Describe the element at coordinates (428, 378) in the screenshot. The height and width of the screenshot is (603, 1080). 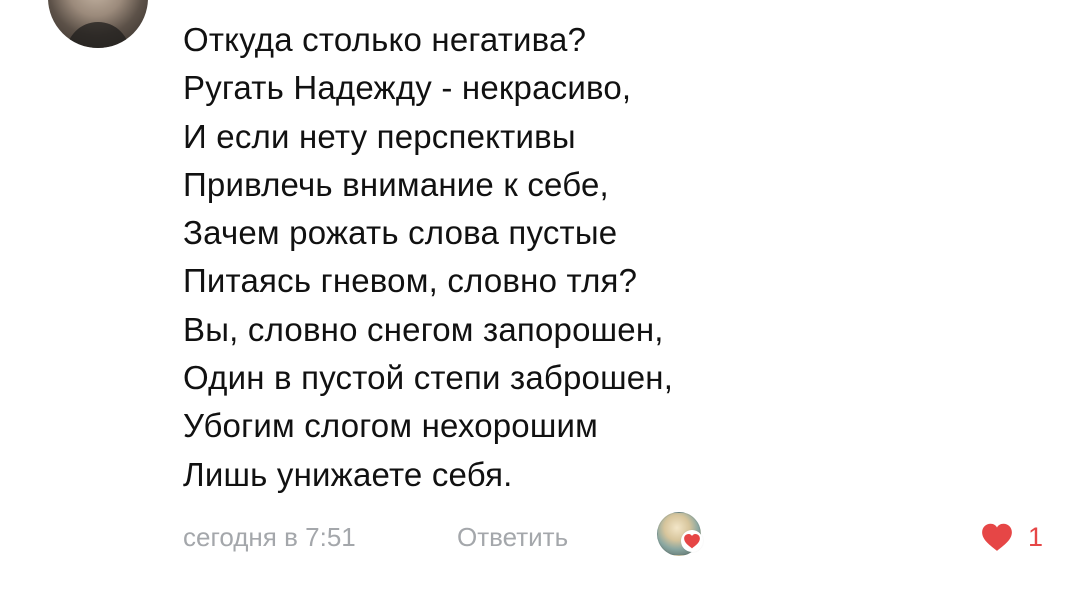
I see `comment-line: Один в пустой степи заброшен,` at that location.